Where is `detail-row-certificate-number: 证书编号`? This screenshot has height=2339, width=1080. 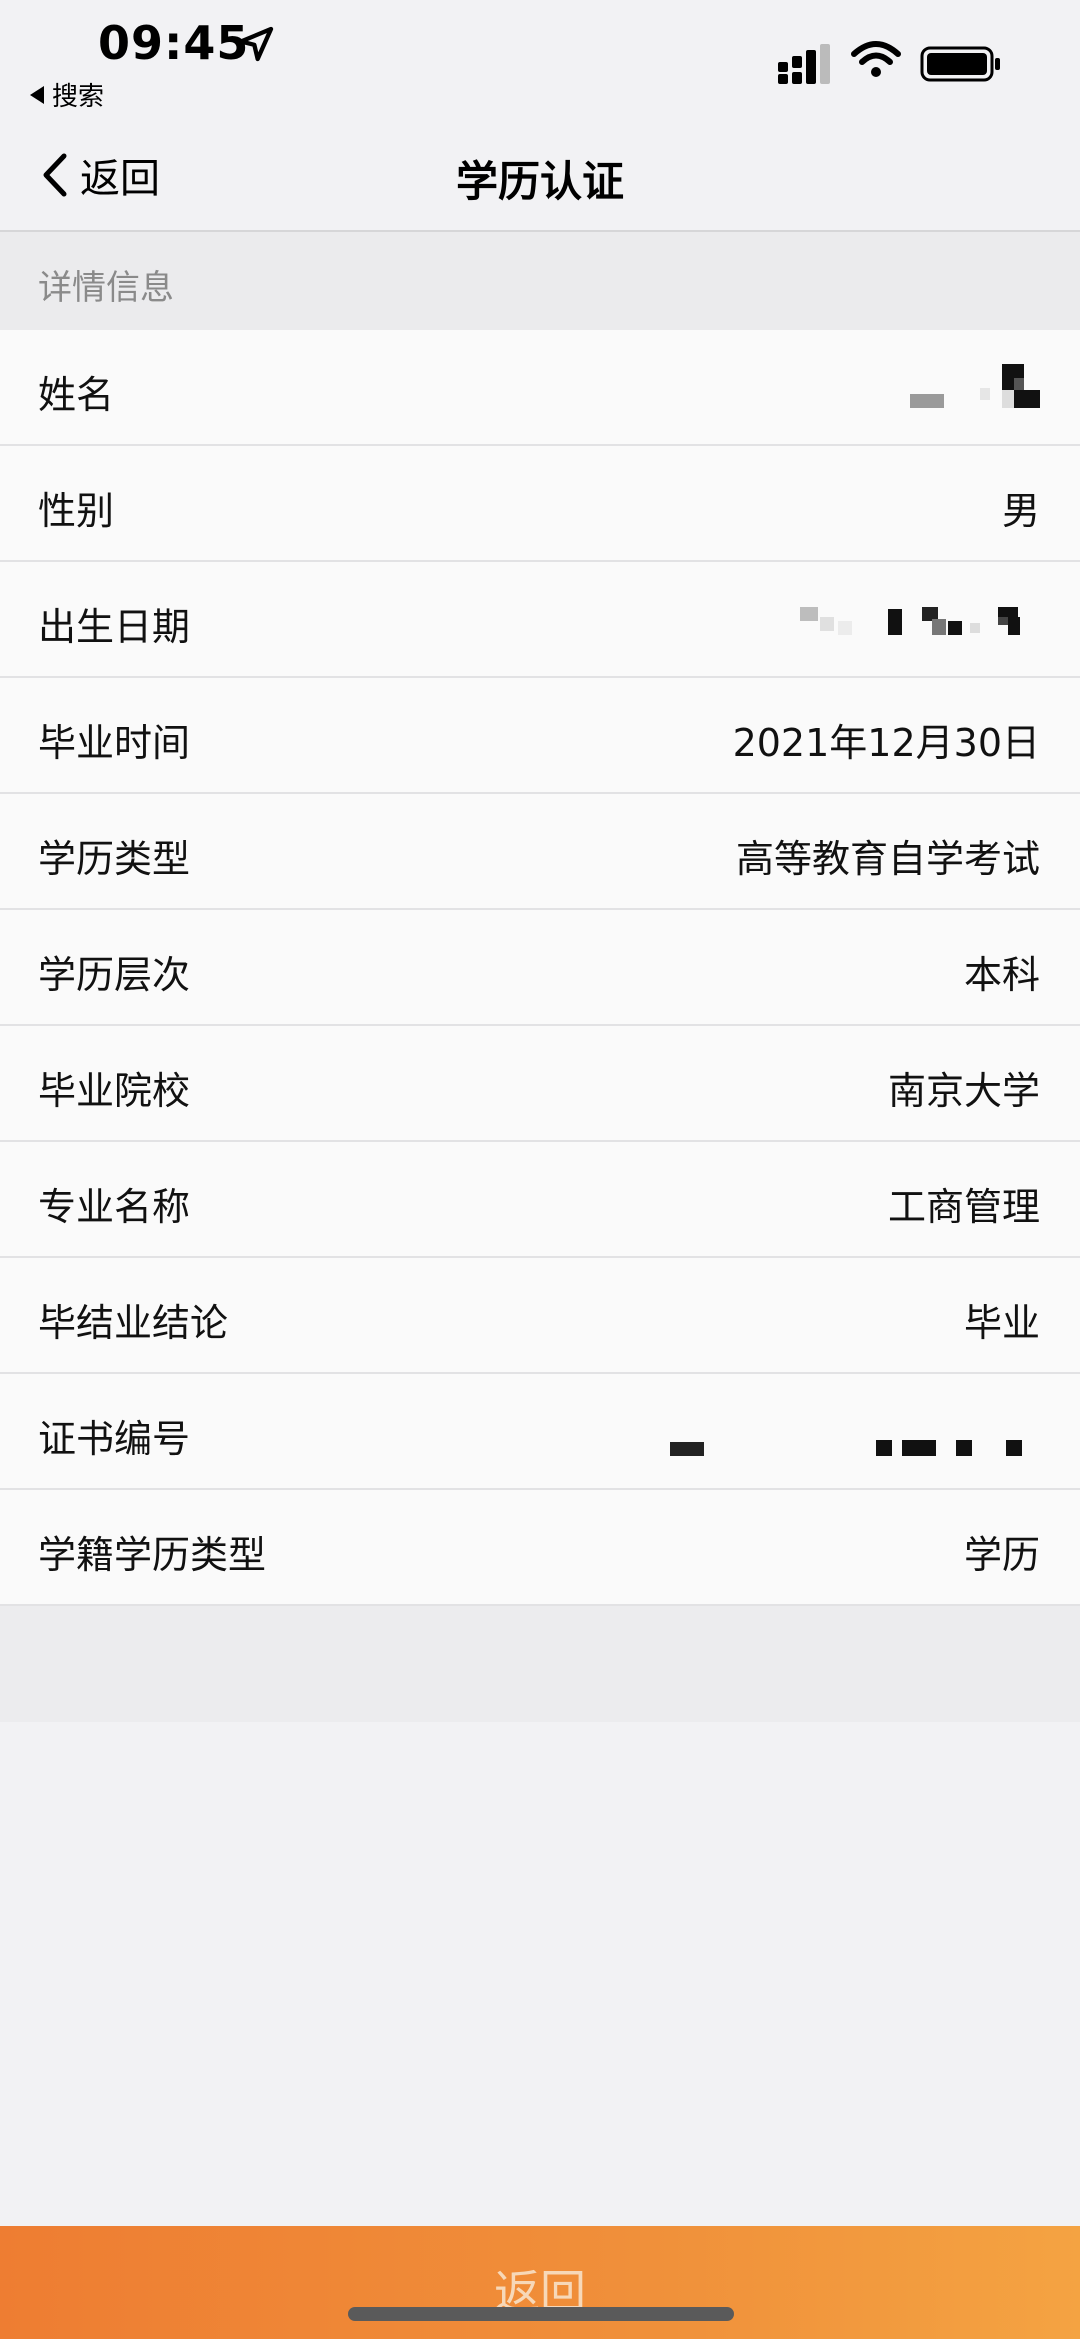
detail-row-certificate-number: 证书编号 is located at coordinates (540, 1432).